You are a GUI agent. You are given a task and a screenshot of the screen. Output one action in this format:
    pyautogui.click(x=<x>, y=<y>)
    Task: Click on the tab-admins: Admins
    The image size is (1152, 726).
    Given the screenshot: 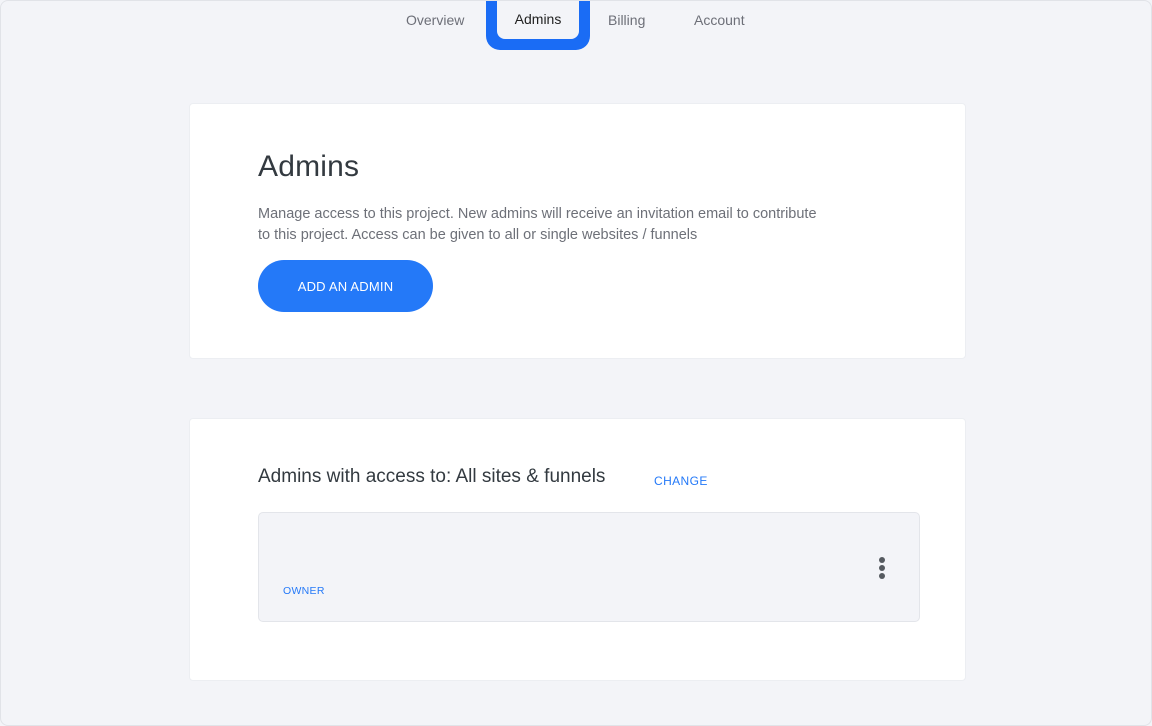 What is the action you would take?
    pyautogui.click(x=538, y=25)
    